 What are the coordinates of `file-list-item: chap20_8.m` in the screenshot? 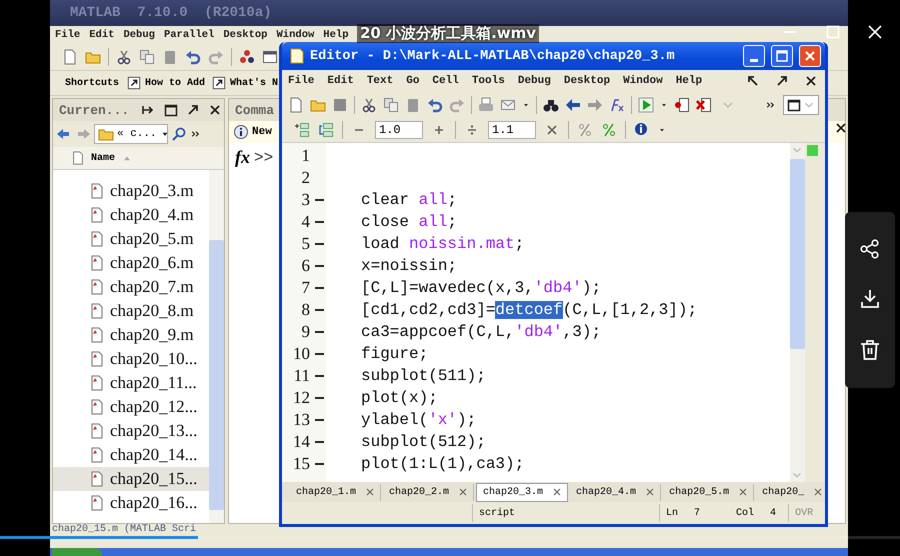 It's located at (131, 311).